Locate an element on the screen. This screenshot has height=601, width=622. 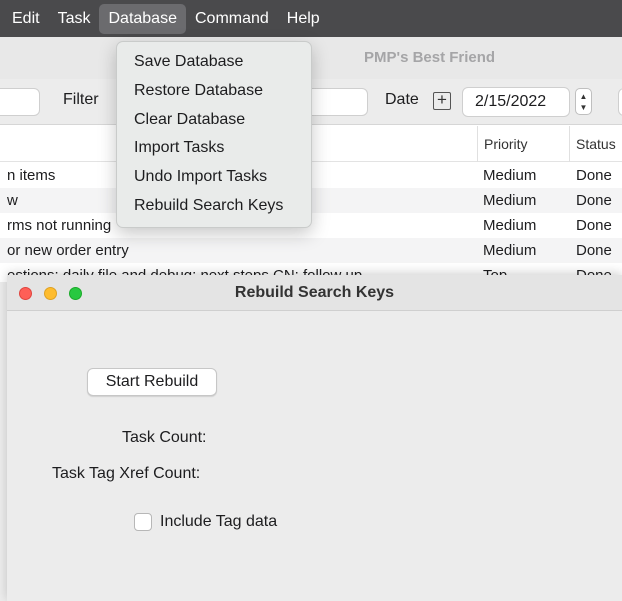
menu-database: Database is located at coordinates (142, 18).